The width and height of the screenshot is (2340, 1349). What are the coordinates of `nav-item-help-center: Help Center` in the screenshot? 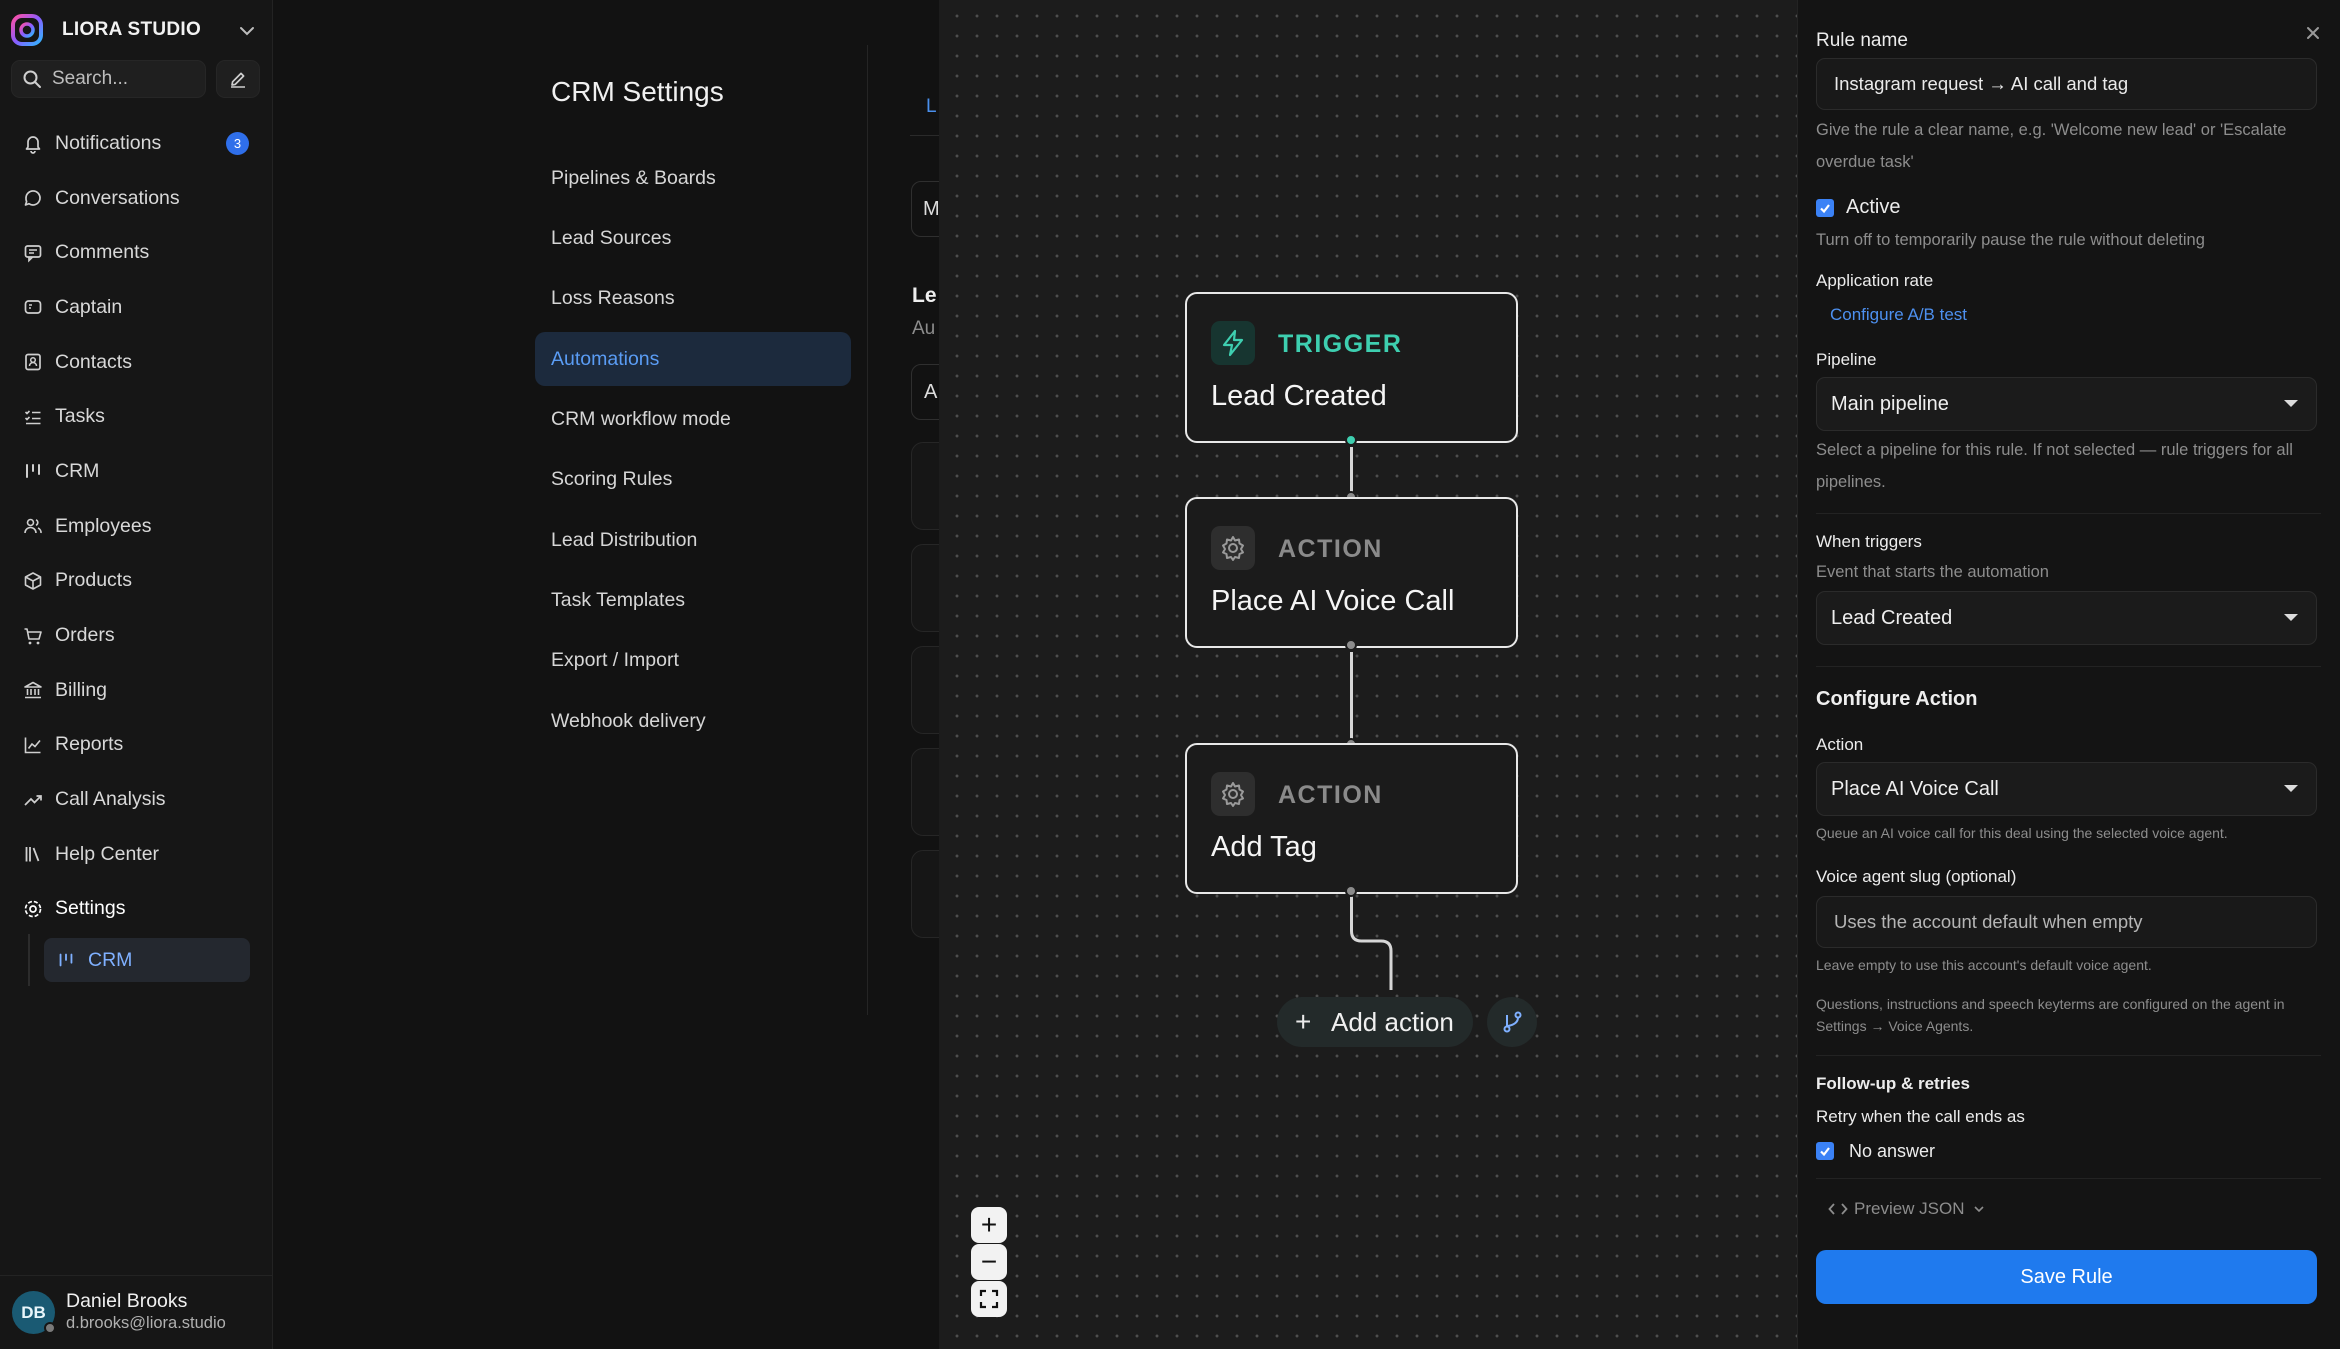 It's located at (136, 854).